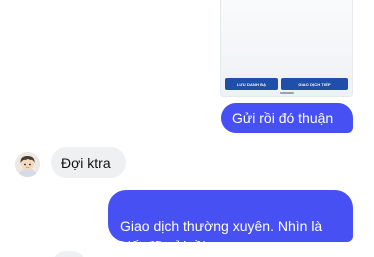 The height and width of the screenshot is (257, 374). Describe the element at coordinates (69, 254) in the screenshot. I see `next-message-bubble-peek` at that location.